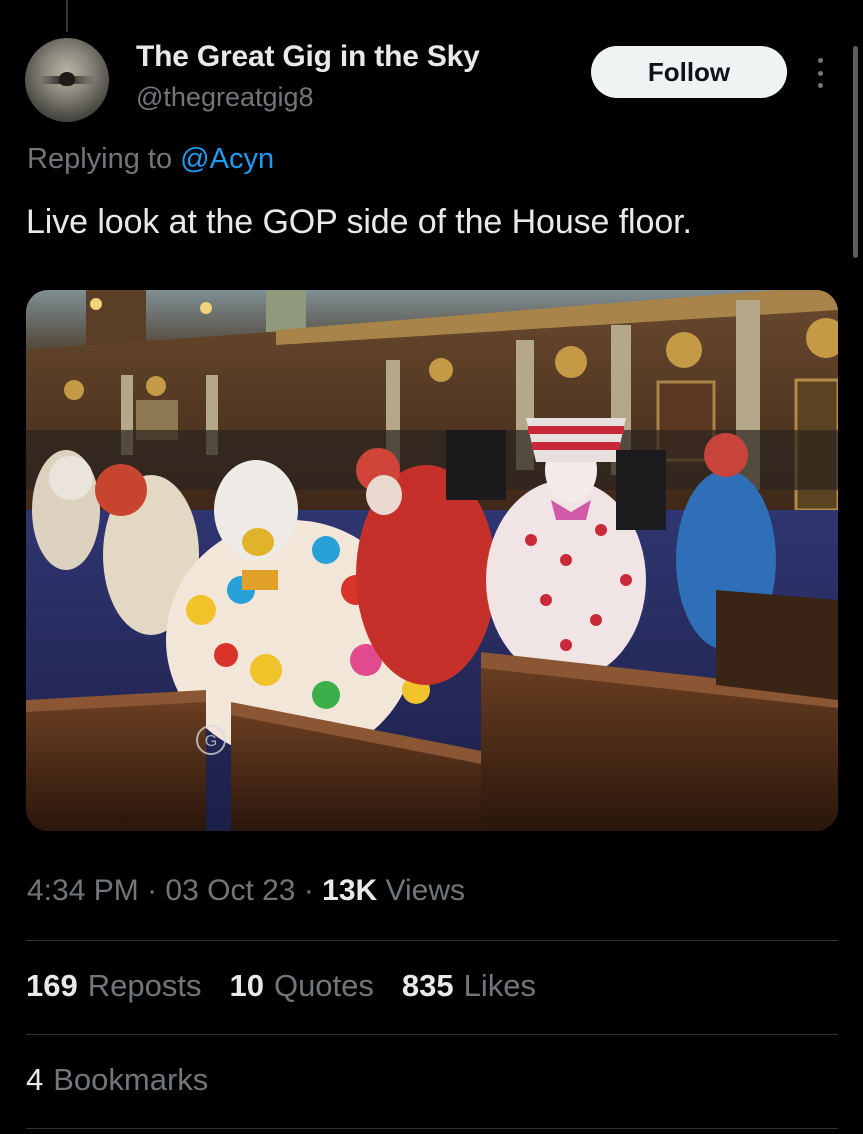 The width and height of the screenshot is (863, 1134). Describe the element at coordinates (144, 985) in the screenshot. I see `reposts-label: Reposts` at that location.